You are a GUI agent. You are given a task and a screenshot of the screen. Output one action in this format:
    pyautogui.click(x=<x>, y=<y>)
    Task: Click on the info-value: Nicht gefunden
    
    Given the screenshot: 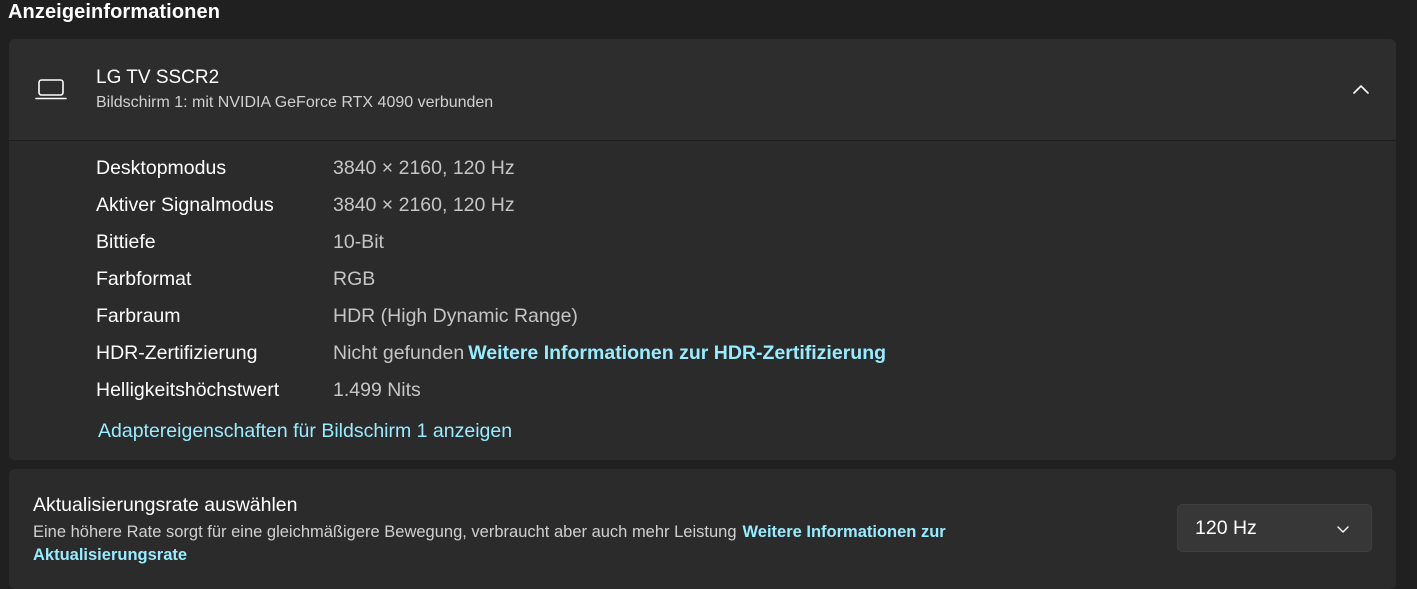 What is the action you would take?
    pyautogui.click(x=399, y=353)
    